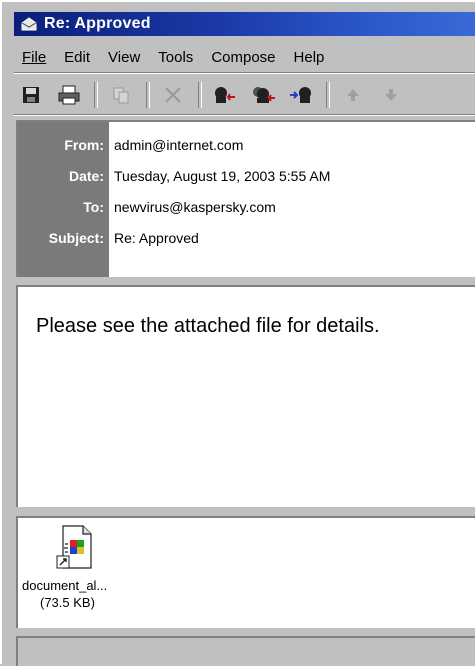 This screenshot has width=475, height=666. What do you see at coordinates (222, 176) in the screenshot?
I see `date-value: Tuesday, August 19, 2003 5:55 AM` at bounding box center [222, 176].